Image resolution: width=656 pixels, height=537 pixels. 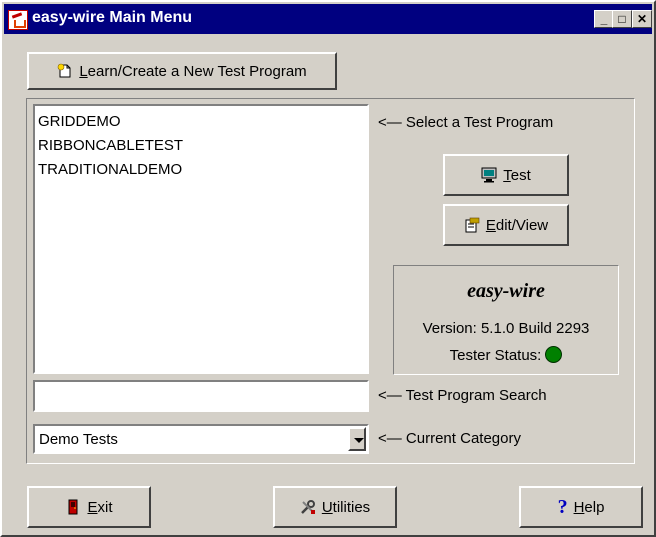 What do you see at coordinates (73, 507) in the screenshot?
I see `exit-door-icon` at bounding box center [73, 507].